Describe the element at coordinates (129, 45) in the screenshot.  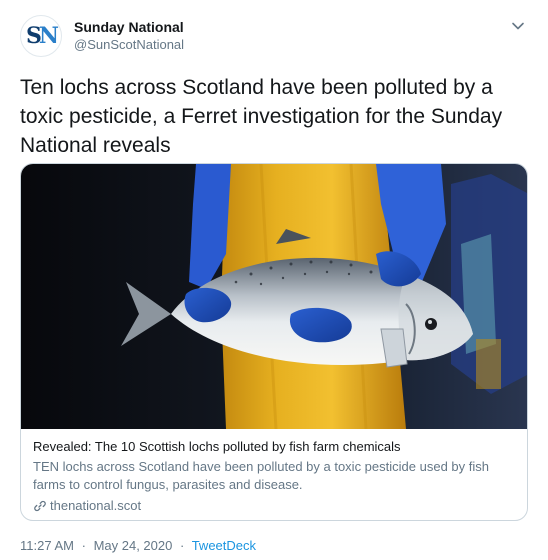
I see `user-handle: @SunScotNational` at that location.